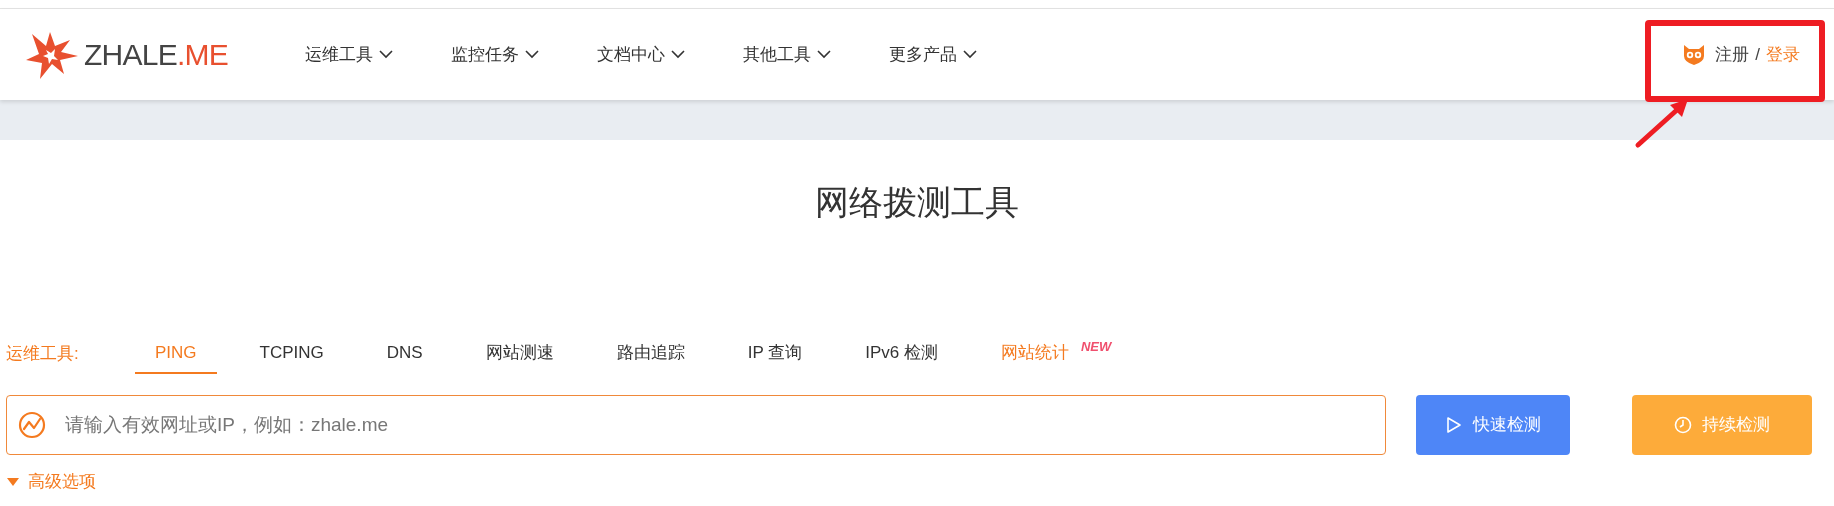 The height and width of the screenshot is (506, 1834). What do you see at coordinates (404, 354) in the screenshot?
I see `tool-tab: DNS` at bounding box center [404, 354].